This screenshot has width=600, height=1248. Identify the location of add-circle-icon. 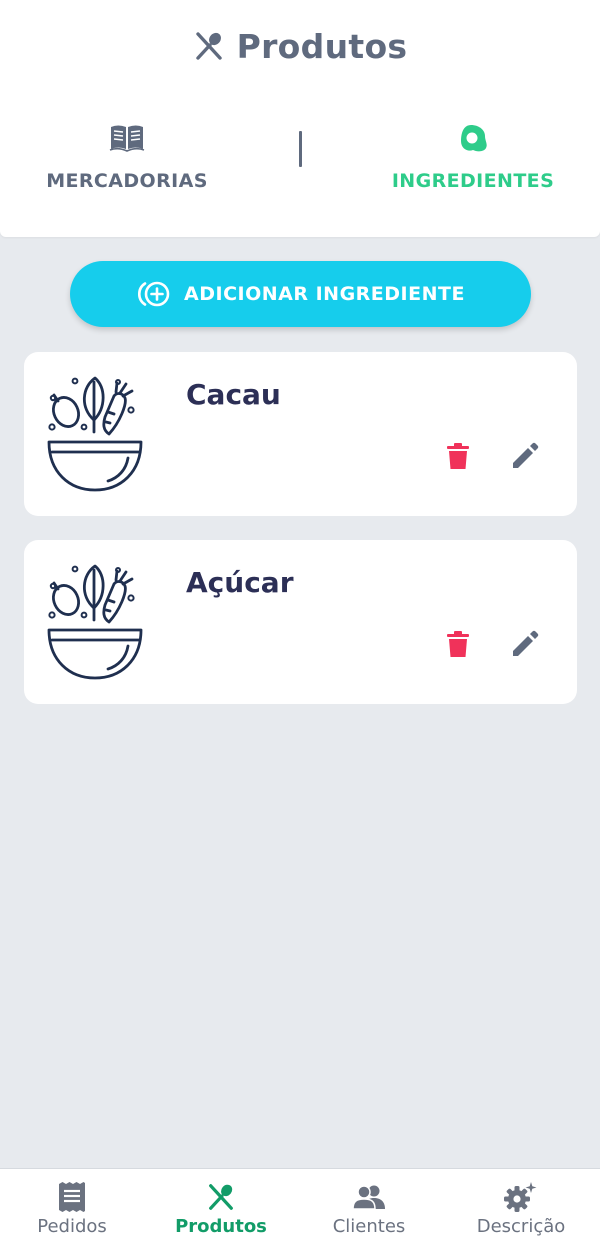
(154, 294).